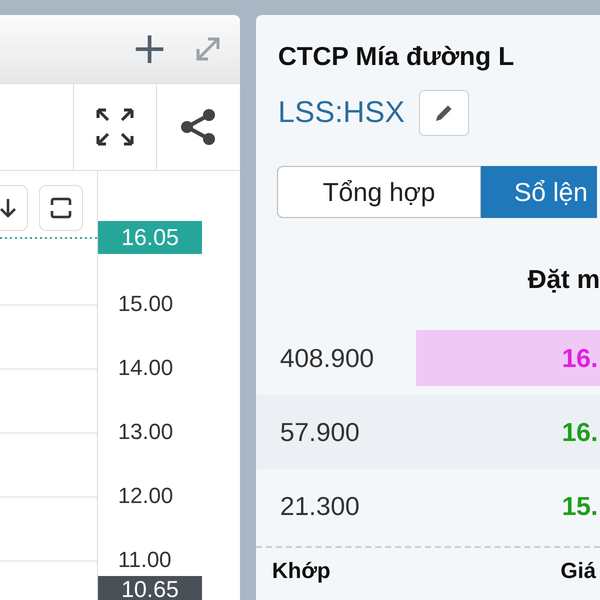  What do you see at coordinates (326, 358) in the screenshot?
I see `volume-cell-text: 408.900` at bounding box center [326, 358].